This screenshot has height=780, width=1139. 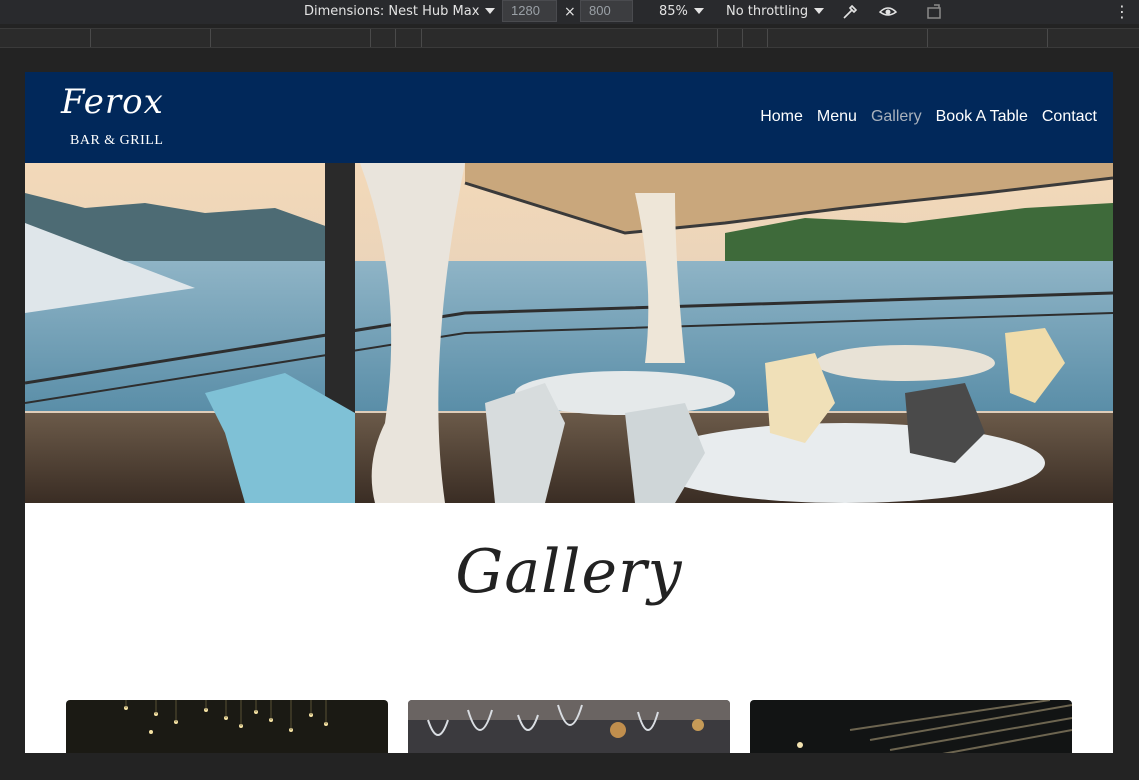 I want to click on nav-home: Home, so click(x=781, y=117).